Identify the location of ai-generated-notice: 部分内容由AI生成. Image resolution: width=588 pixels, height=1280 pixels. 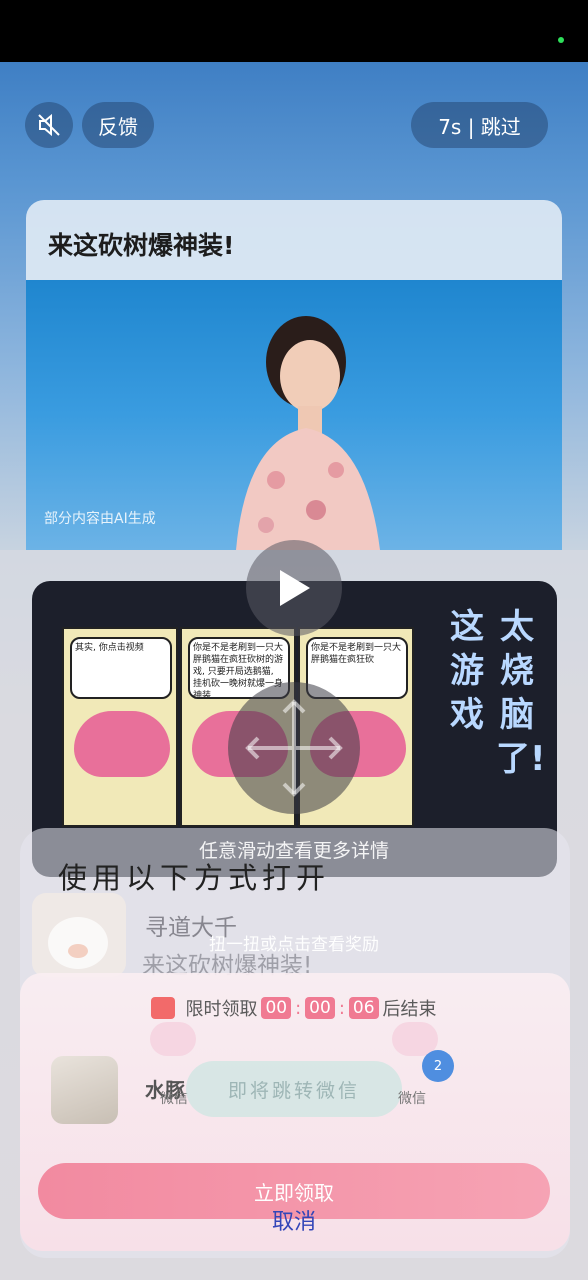
(100, 519).